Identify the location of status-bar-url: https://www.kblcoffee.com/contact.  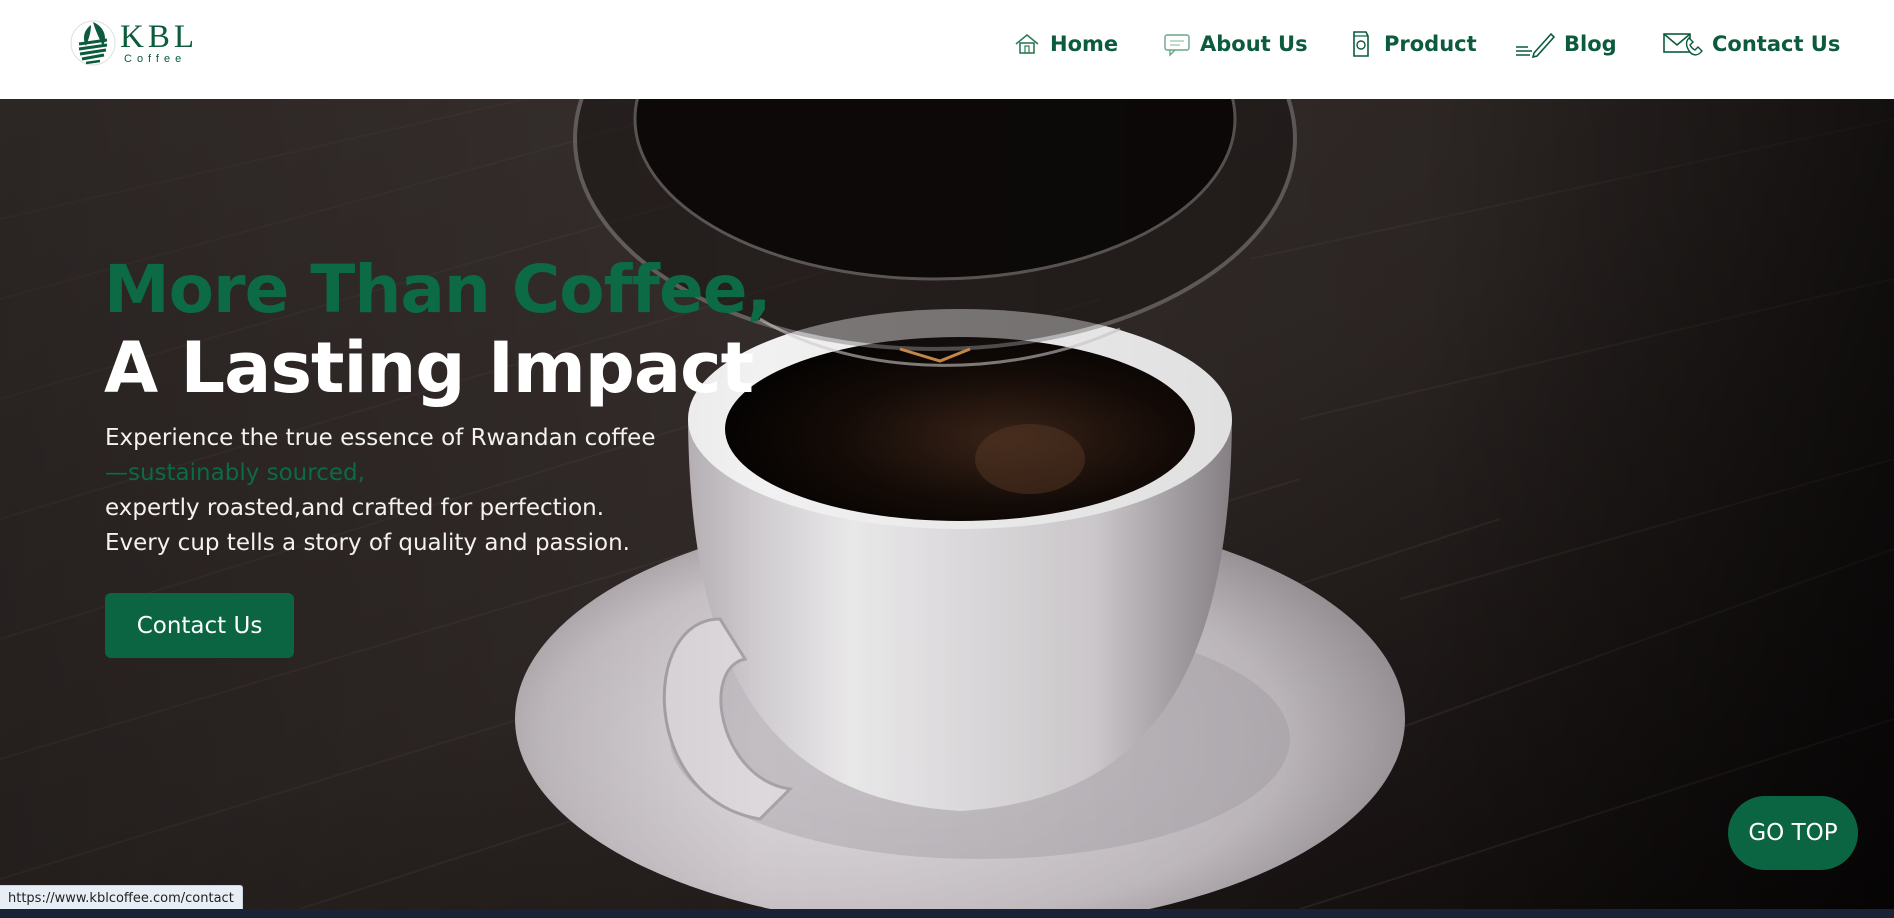
(121, 897).